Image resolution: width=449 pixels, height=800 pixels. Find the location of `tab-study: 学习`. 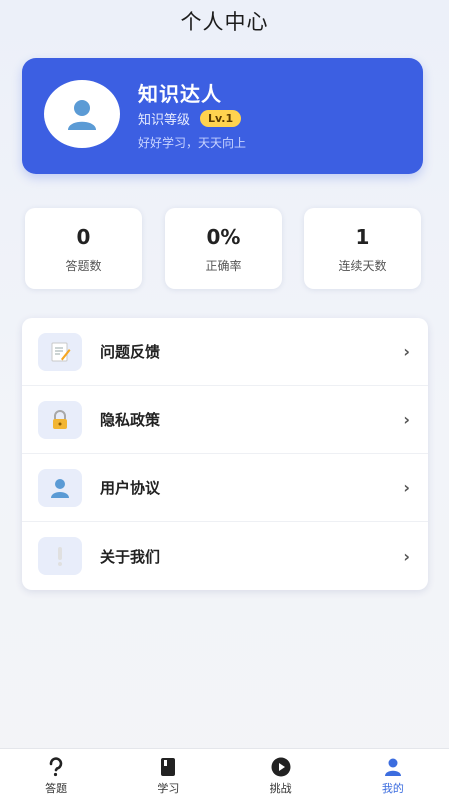

tab-study: 学习 is located at coordinates (168, 774).